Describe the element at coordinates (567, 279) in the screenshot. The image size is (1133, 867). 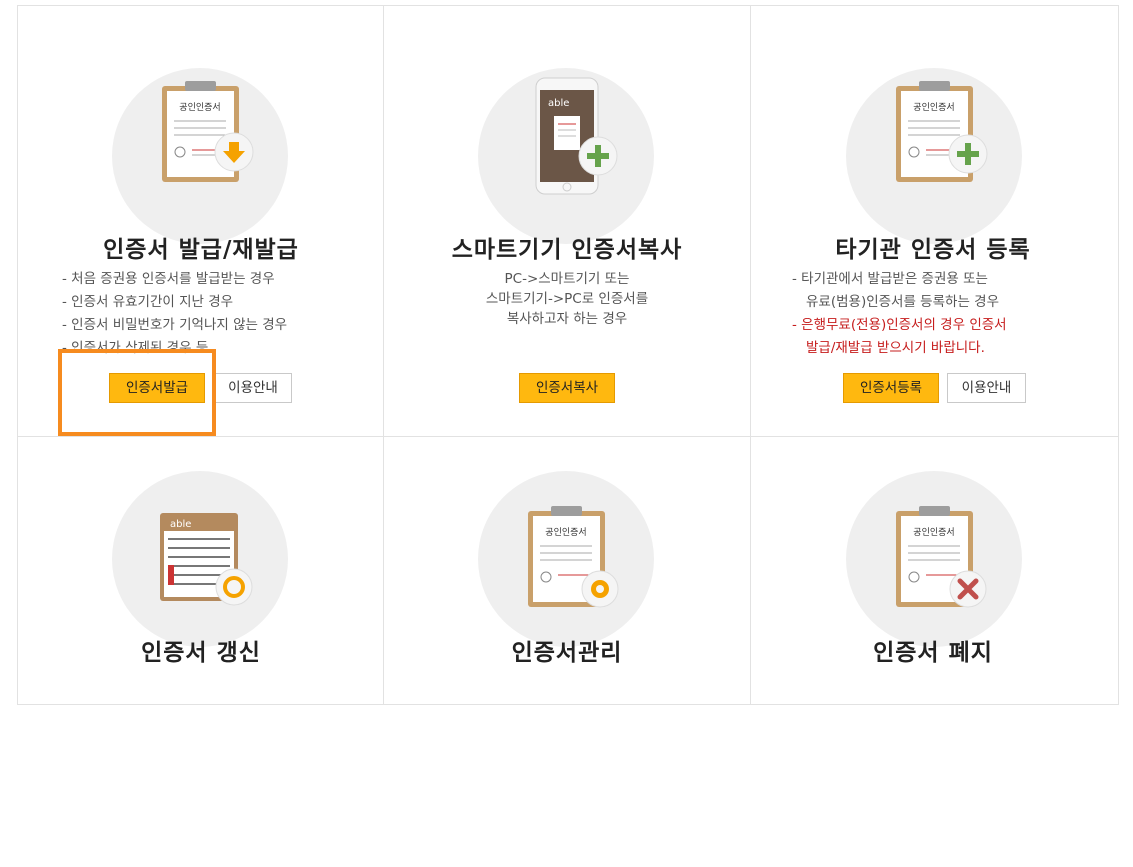
I see `description-line: PC->스마트기기 또는` at that location.